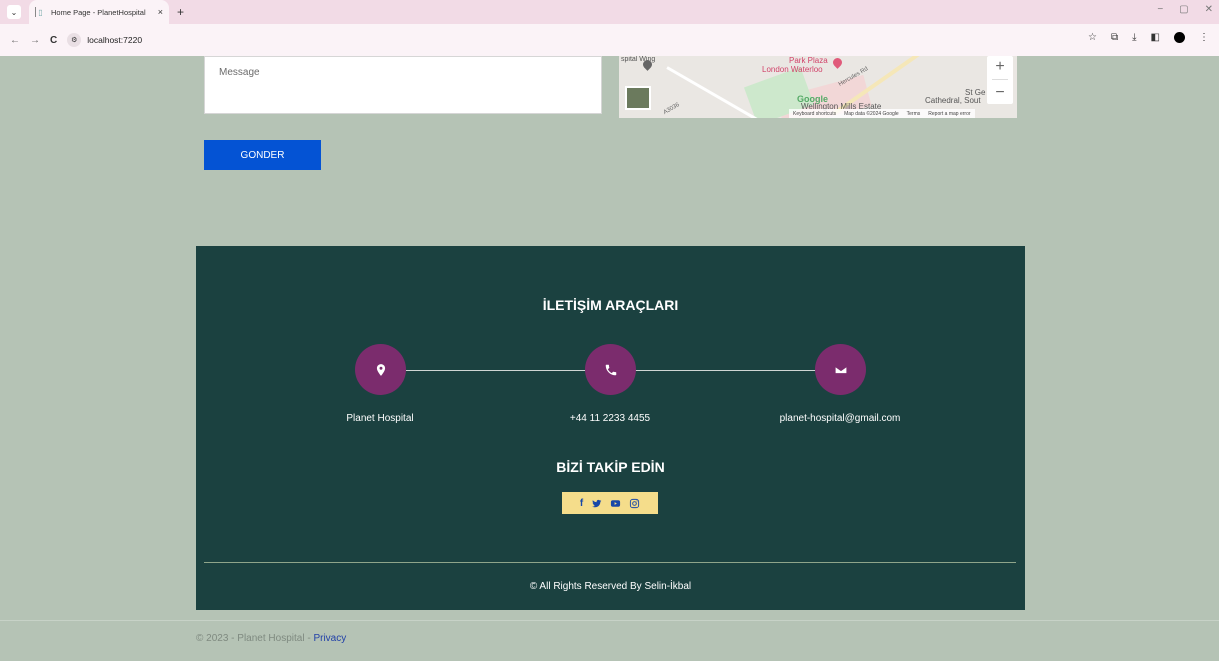 The width and height of the screenshot is (1219, 661). I want to click on map-zoom-controls: + −, so click(1000, 80).